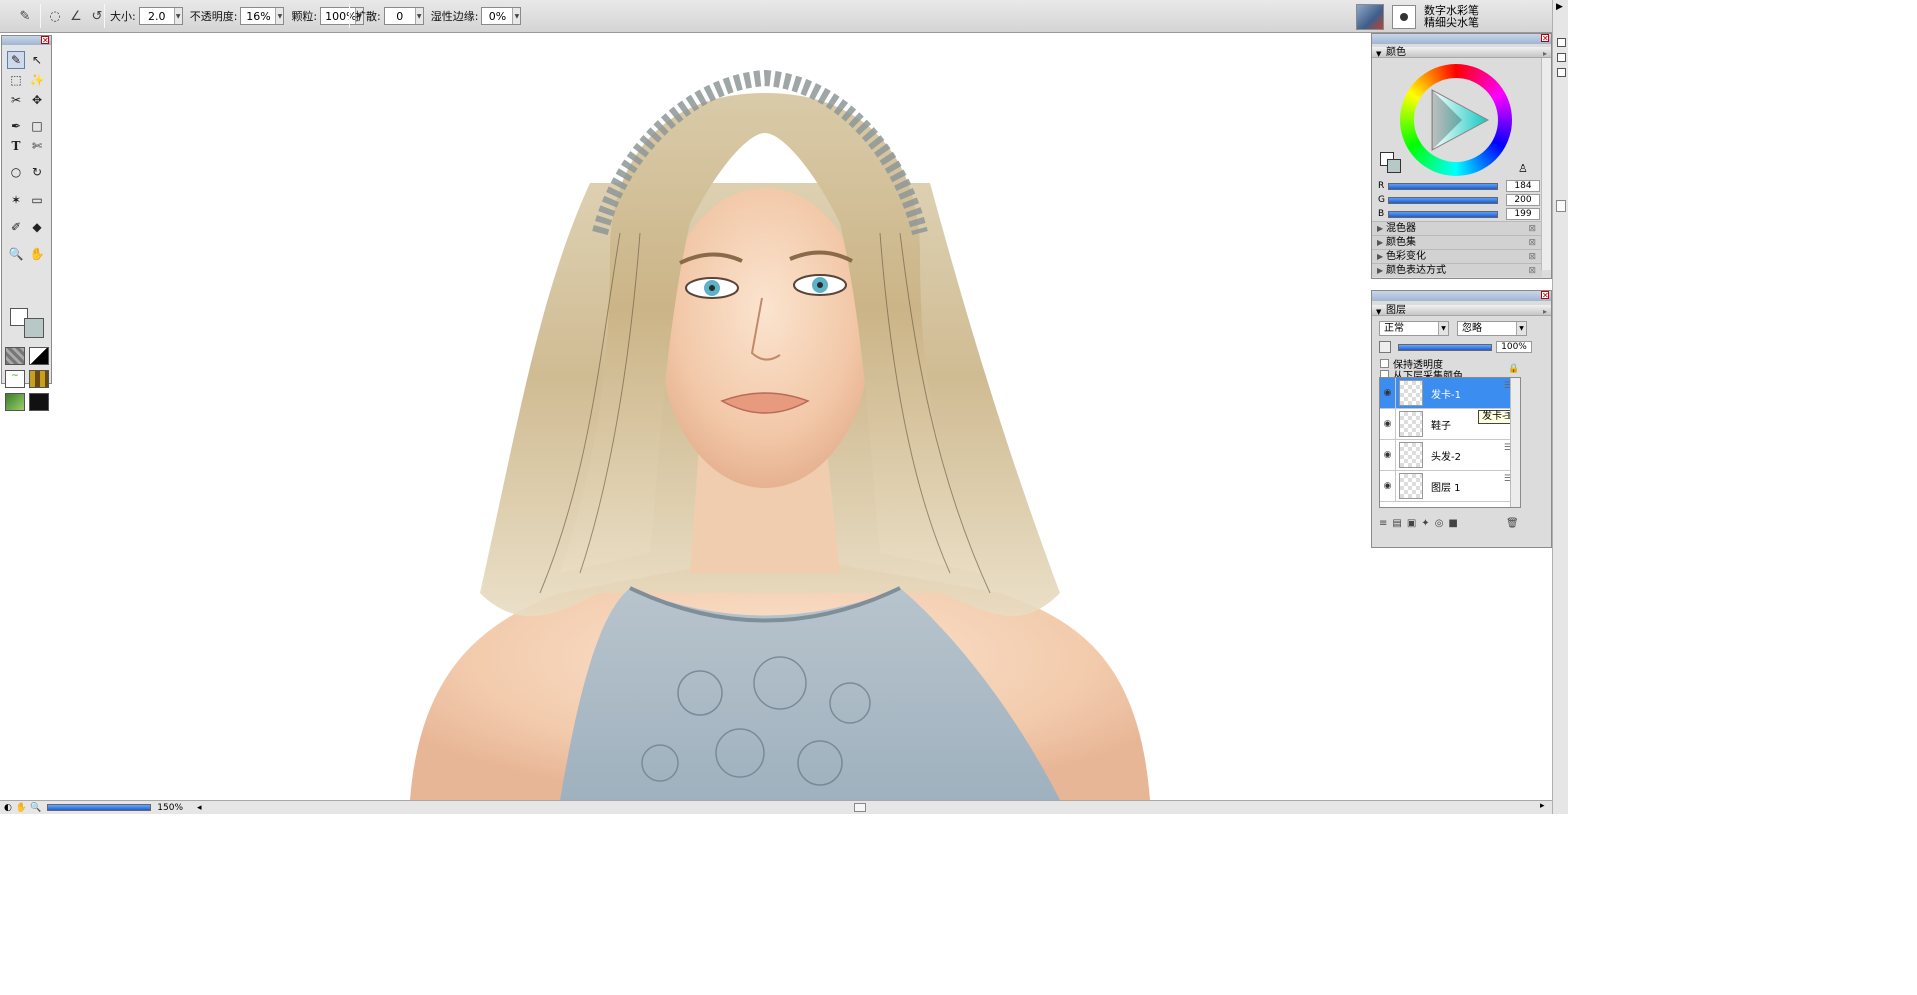 The width and height of the screenshot is (1917, 995). I want to click on dropper-icon: ✐, so click(16, 227).